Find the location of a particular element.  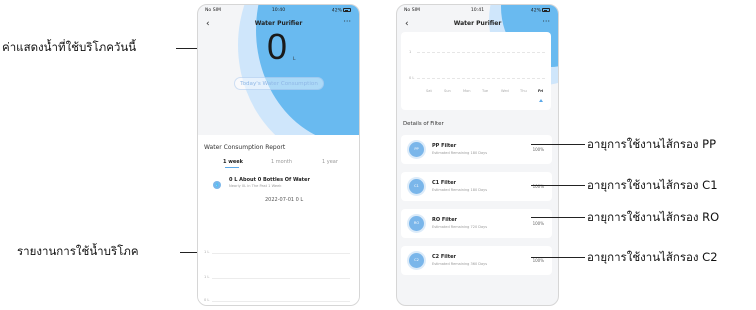

day-label: Tue is located at coordinates (485, 91).